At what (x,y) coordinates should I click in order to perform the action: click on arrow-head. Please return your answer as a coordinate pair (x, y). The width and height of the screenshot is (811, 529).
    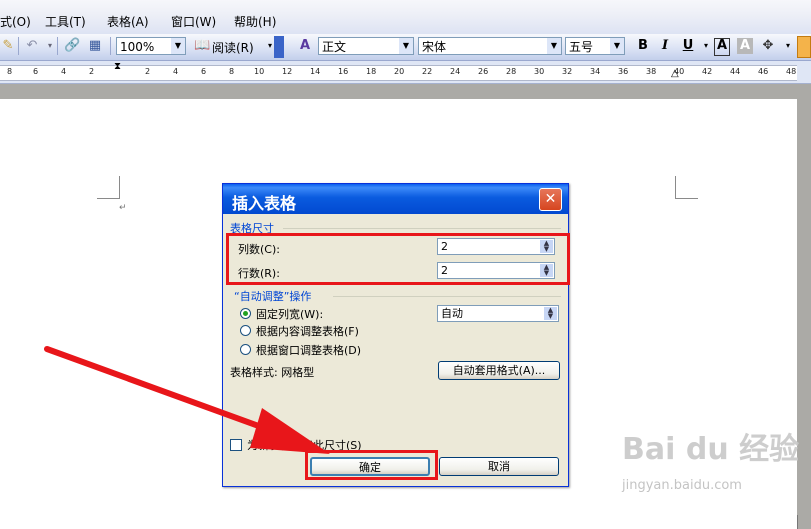
    Looking at the image, I should click on (290, 431).